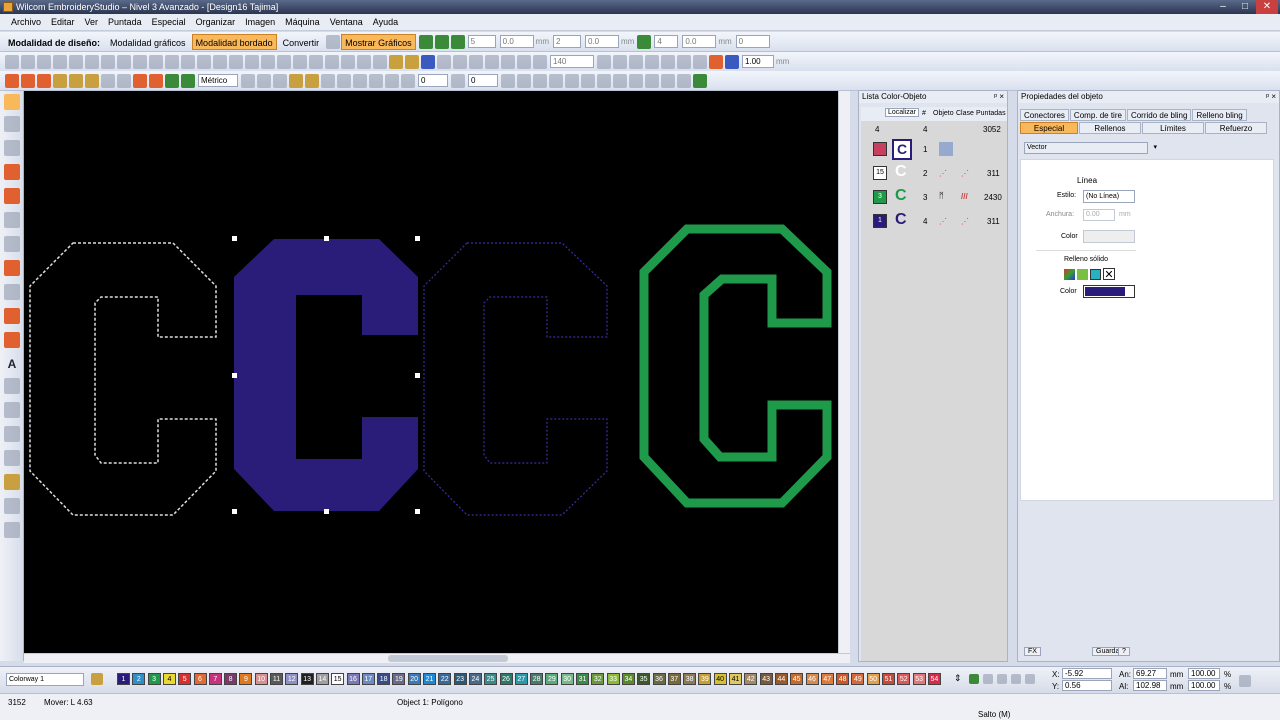 This screenshot has height=720, width=1280. Describe the element at coordinates (781, 679) in the screenshot. I see `color-swatch: 44` at that location.